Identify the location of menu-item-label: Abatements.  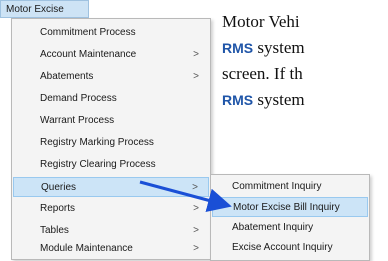
(67, 76).